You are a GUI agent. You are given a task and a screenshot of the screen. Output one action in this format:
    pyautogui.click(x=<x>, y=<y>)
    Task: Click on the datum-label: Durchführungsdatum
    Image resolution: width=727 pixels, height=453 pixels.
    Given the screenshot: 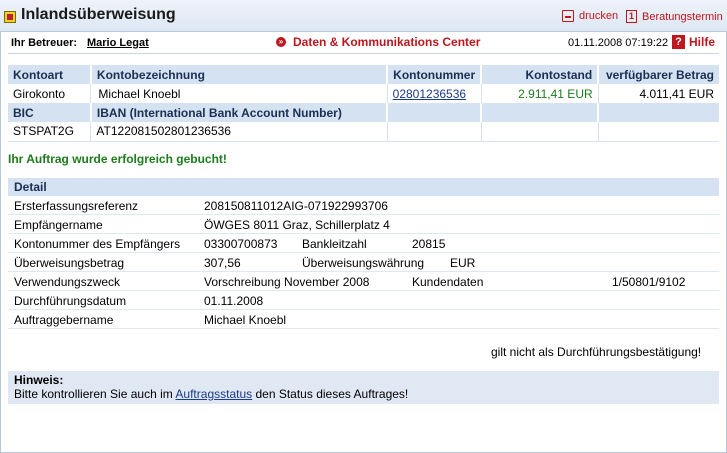 What is the action you would take?
    pyautogui.click(x=70, y=301)
    